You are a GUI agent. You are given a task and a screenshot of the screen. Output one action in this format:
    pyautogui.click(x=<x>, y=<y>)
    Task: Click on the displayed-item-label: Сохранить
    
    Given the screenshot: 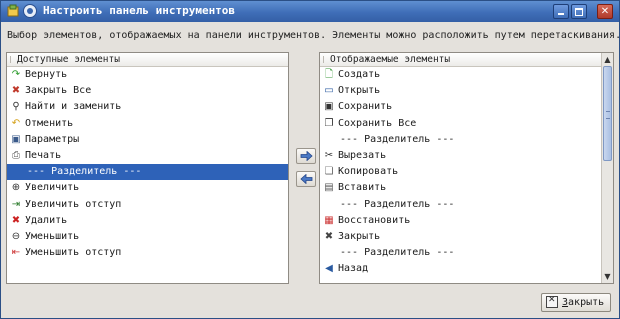 What is the action you would take?
    pyautogui.click(x=365, y=107)
    